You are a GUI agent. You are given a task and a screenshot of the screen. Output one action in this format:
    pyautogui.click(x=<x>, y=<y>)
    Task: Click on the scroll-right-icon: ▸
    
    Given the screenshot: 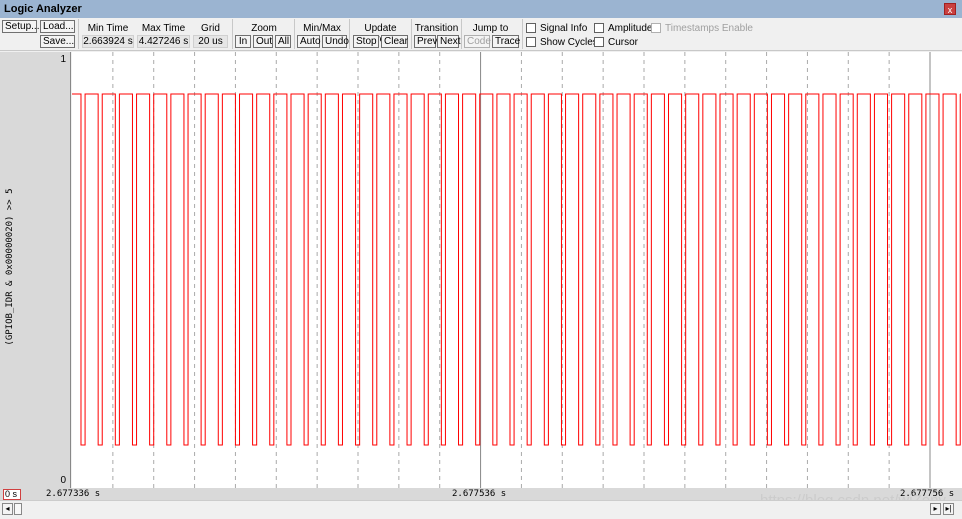 What is the action you would take?
    pyautogui.click(x=935, y=509)
    